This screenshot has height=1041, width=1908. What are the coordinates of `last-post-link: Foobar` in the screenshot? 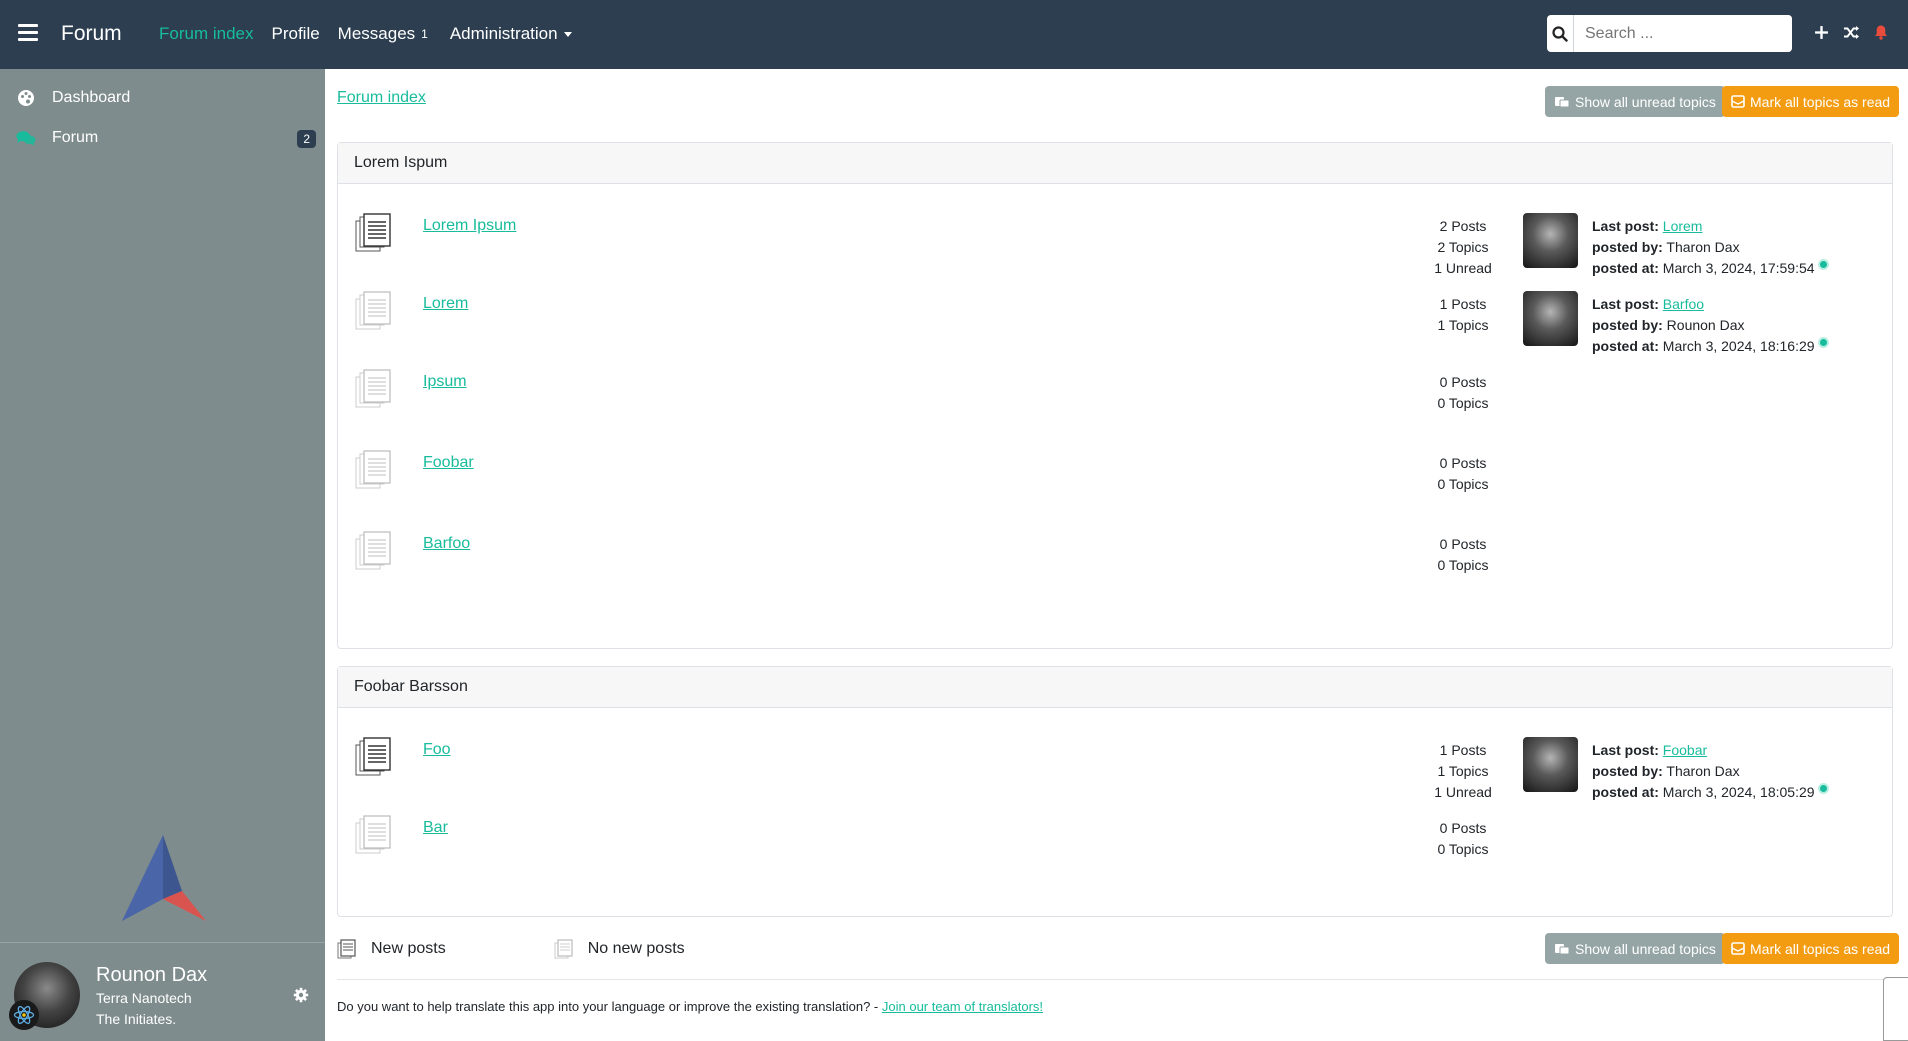 It's located at (1685, 750).